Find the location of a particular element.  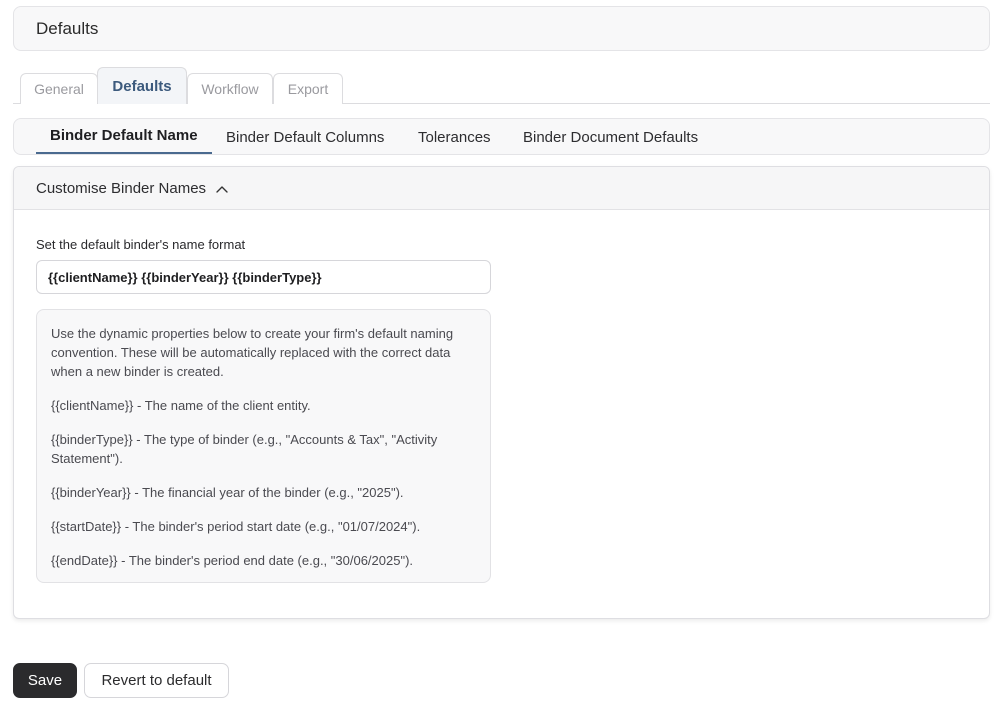

tab-defaults: Defaults is located at coordinates (142, 85).